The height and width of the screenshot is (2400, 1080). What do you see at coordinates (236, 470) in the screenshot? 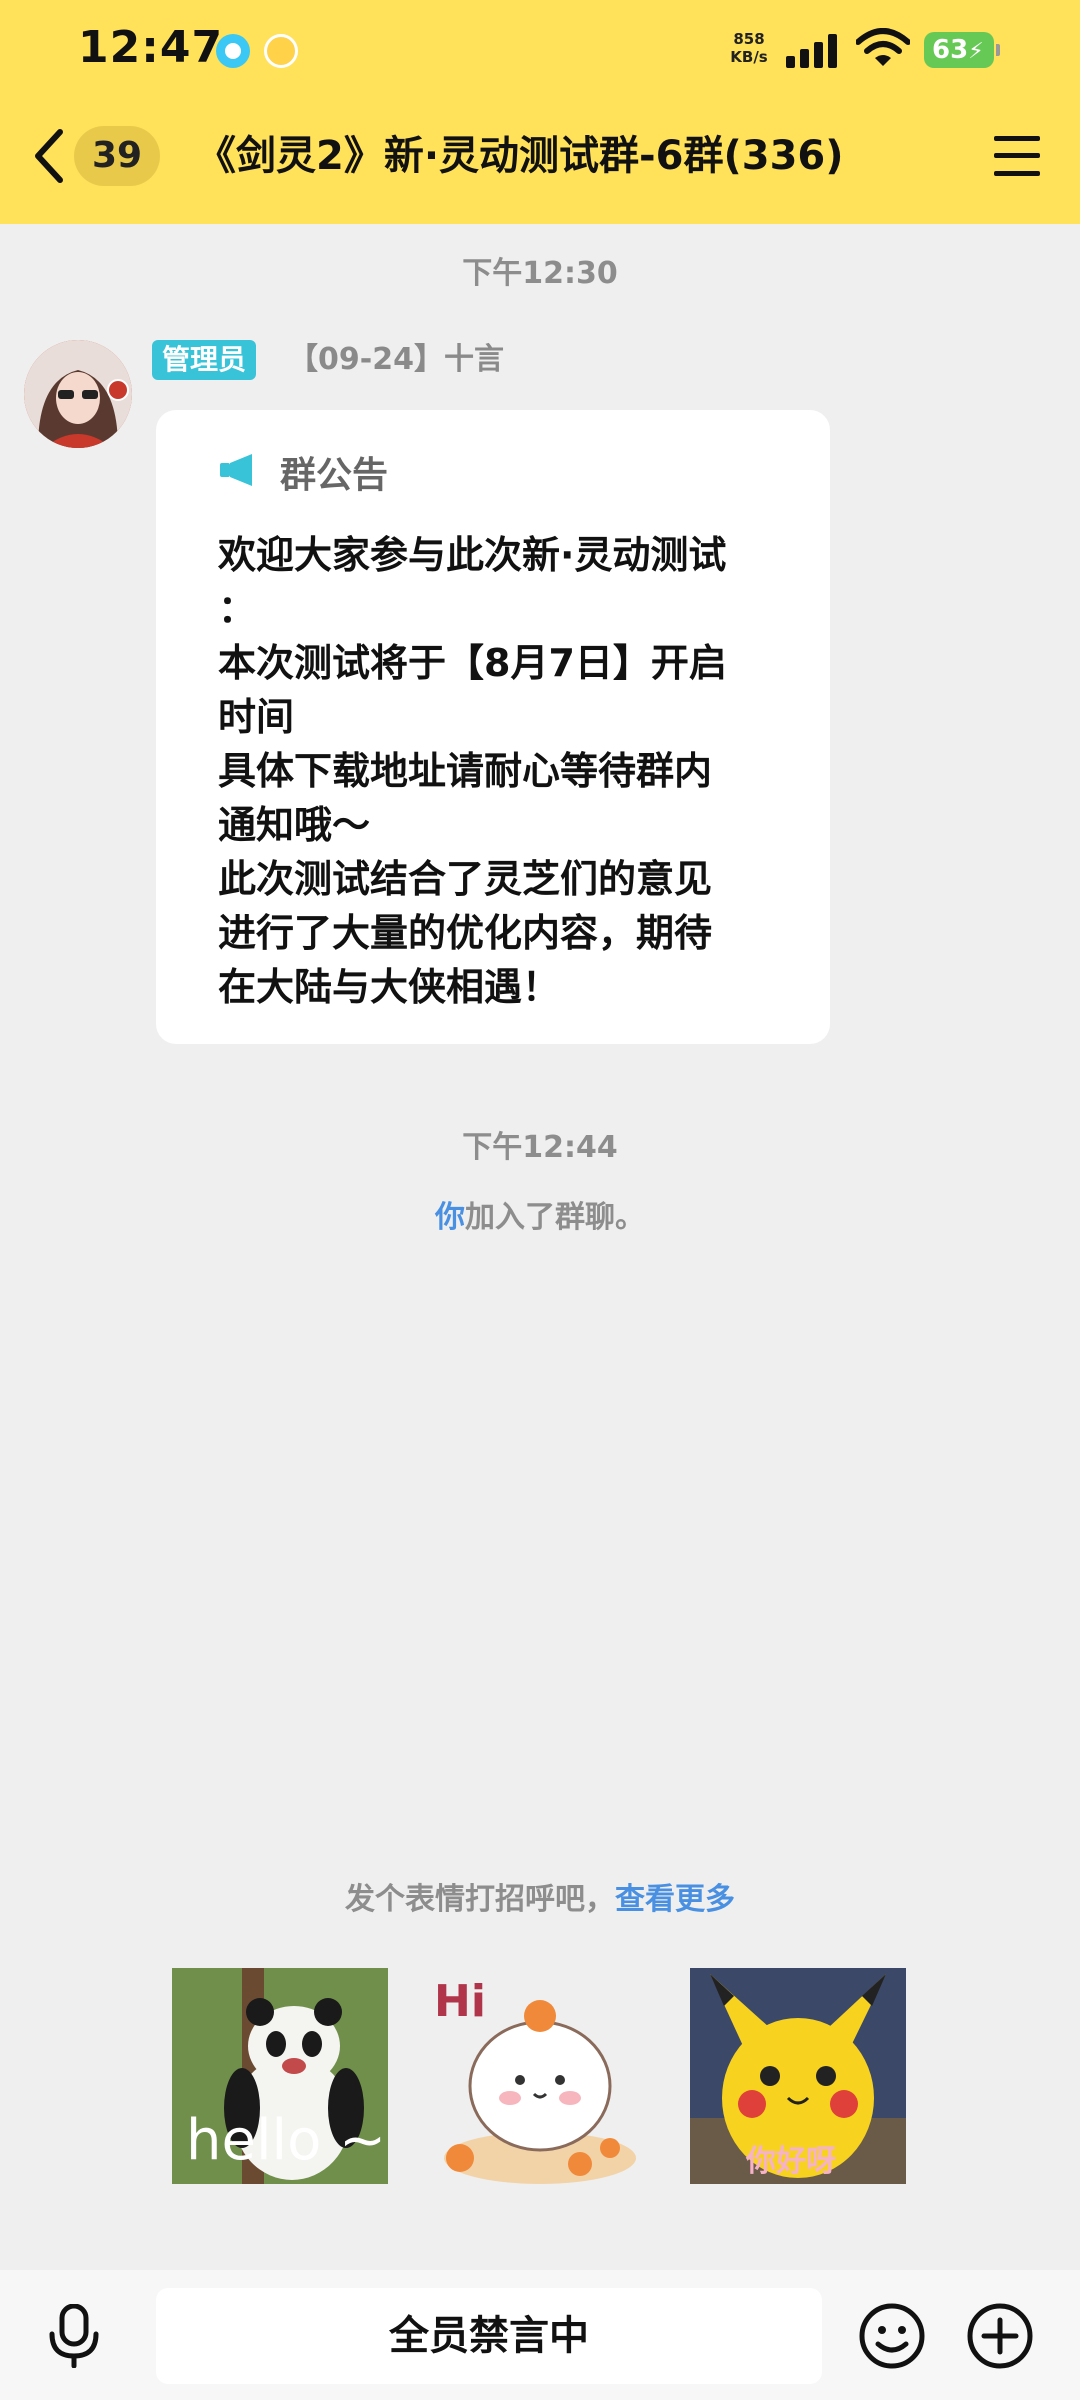
I see `megaphone-icon` at bounding box center [236, 470].